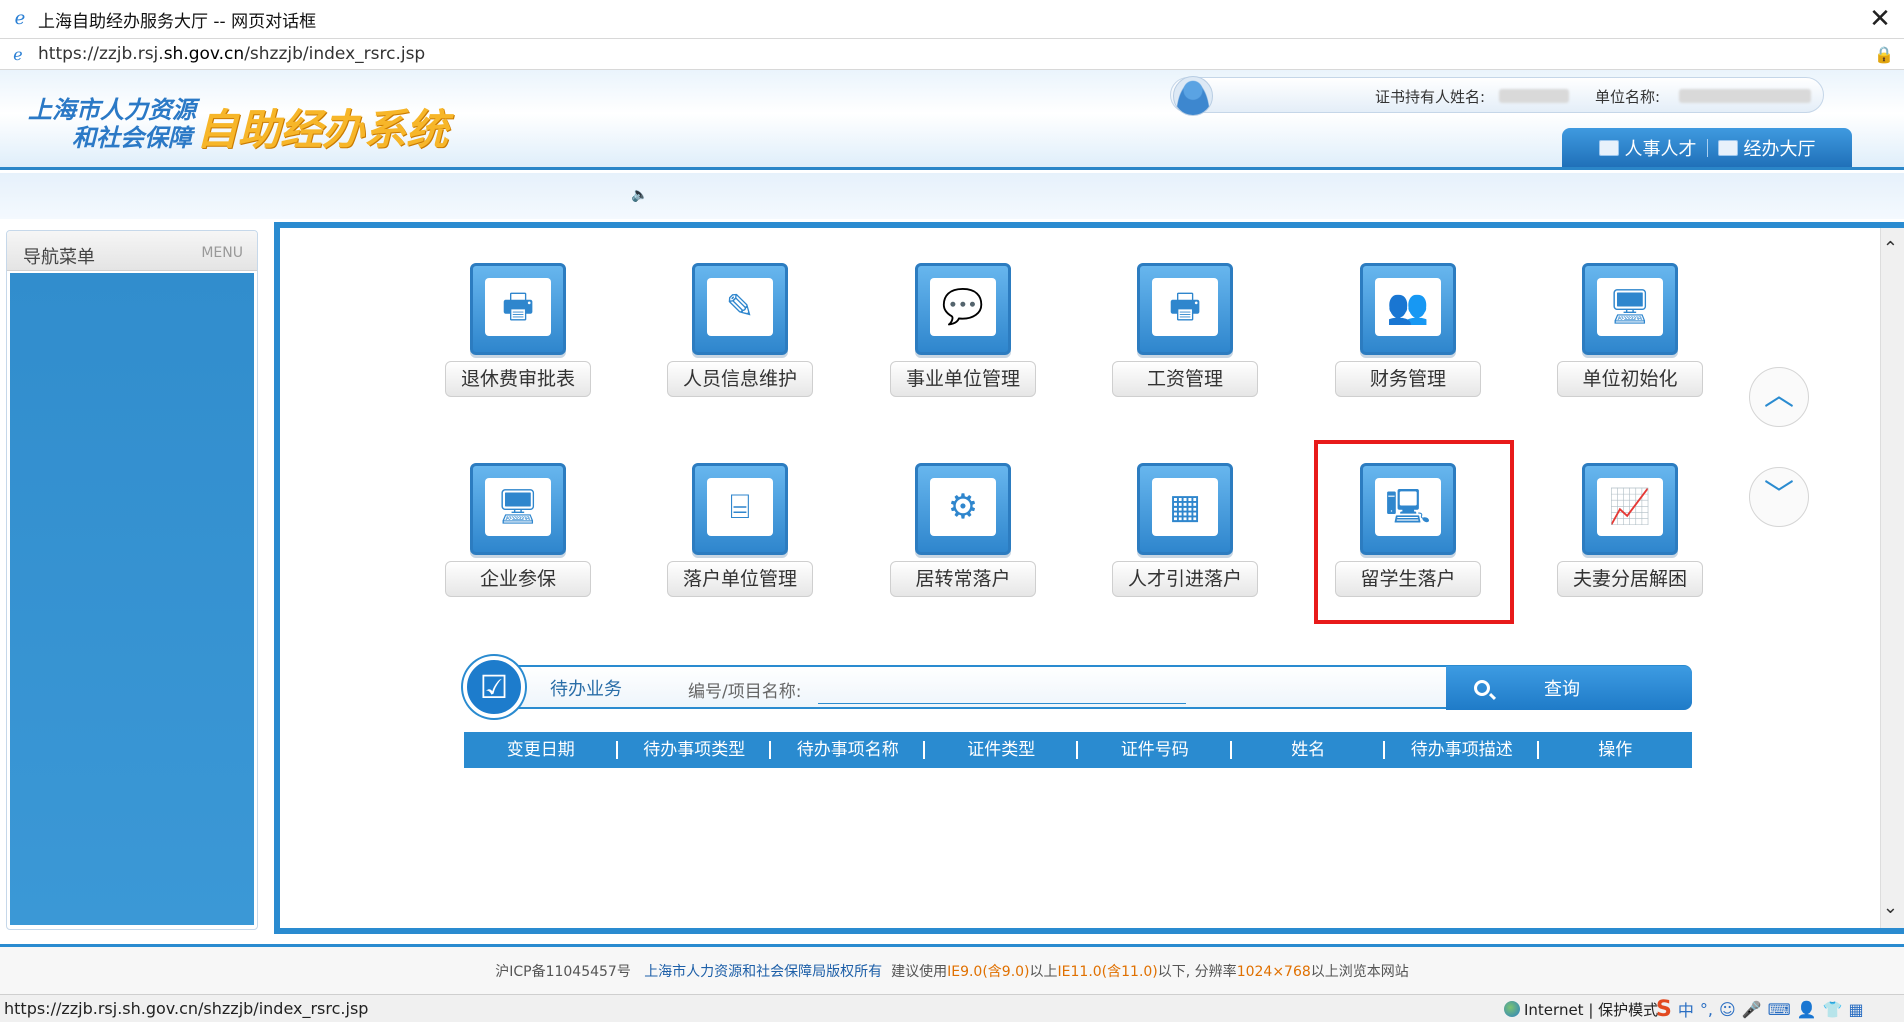 This screenshot has height=1023, width=1904. I want to click on nav-sidebar: 导航菜单 MENU, so click(132, 580).